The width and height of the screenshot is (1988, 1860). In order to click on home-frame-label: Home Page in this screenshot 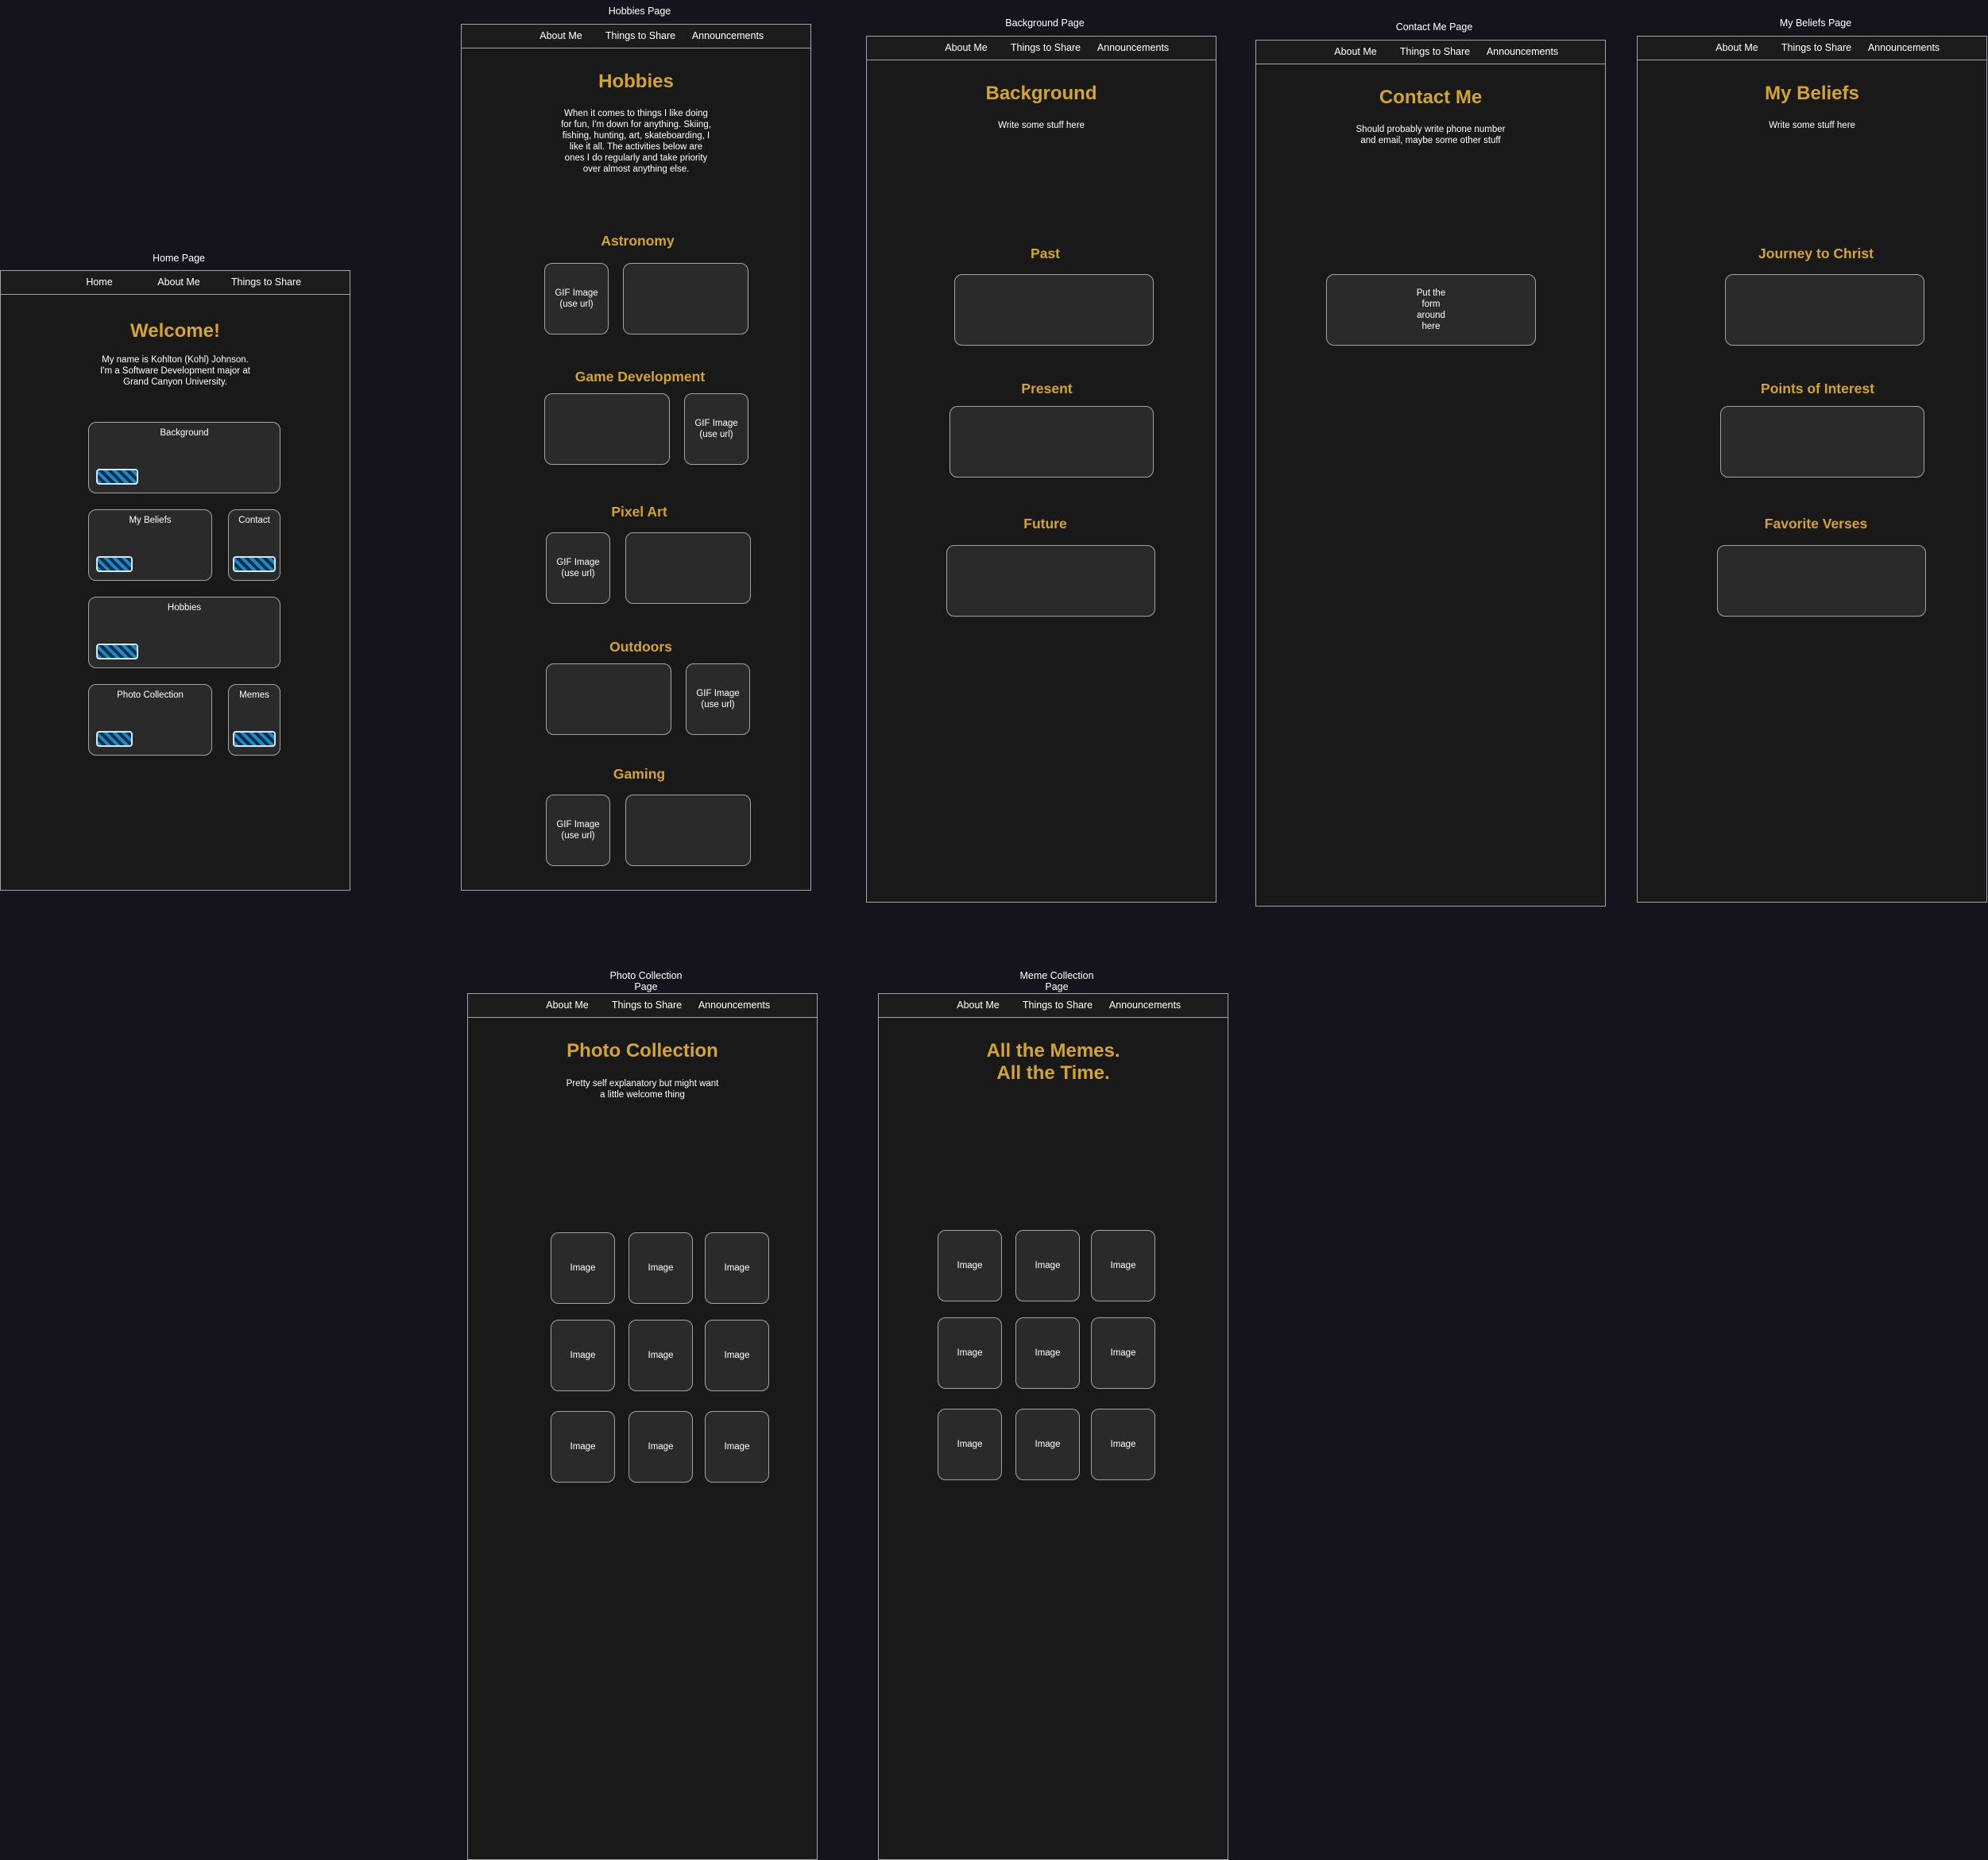, I will do `click(178, 258)`.